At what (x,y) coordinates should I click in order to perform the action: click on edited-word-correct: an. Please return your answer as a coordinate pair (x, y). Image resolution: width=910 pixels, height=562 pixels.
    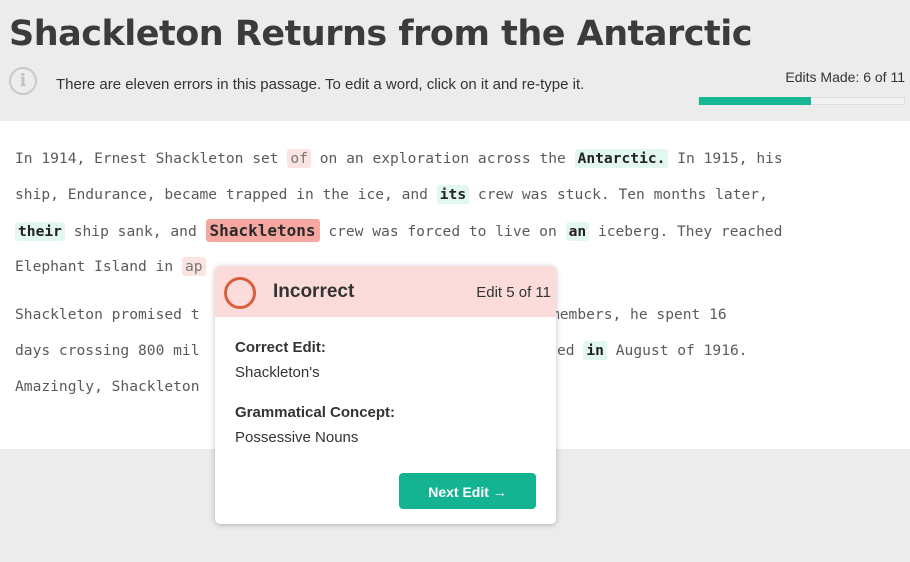
    Looking at the image, I should click on (577, 231).